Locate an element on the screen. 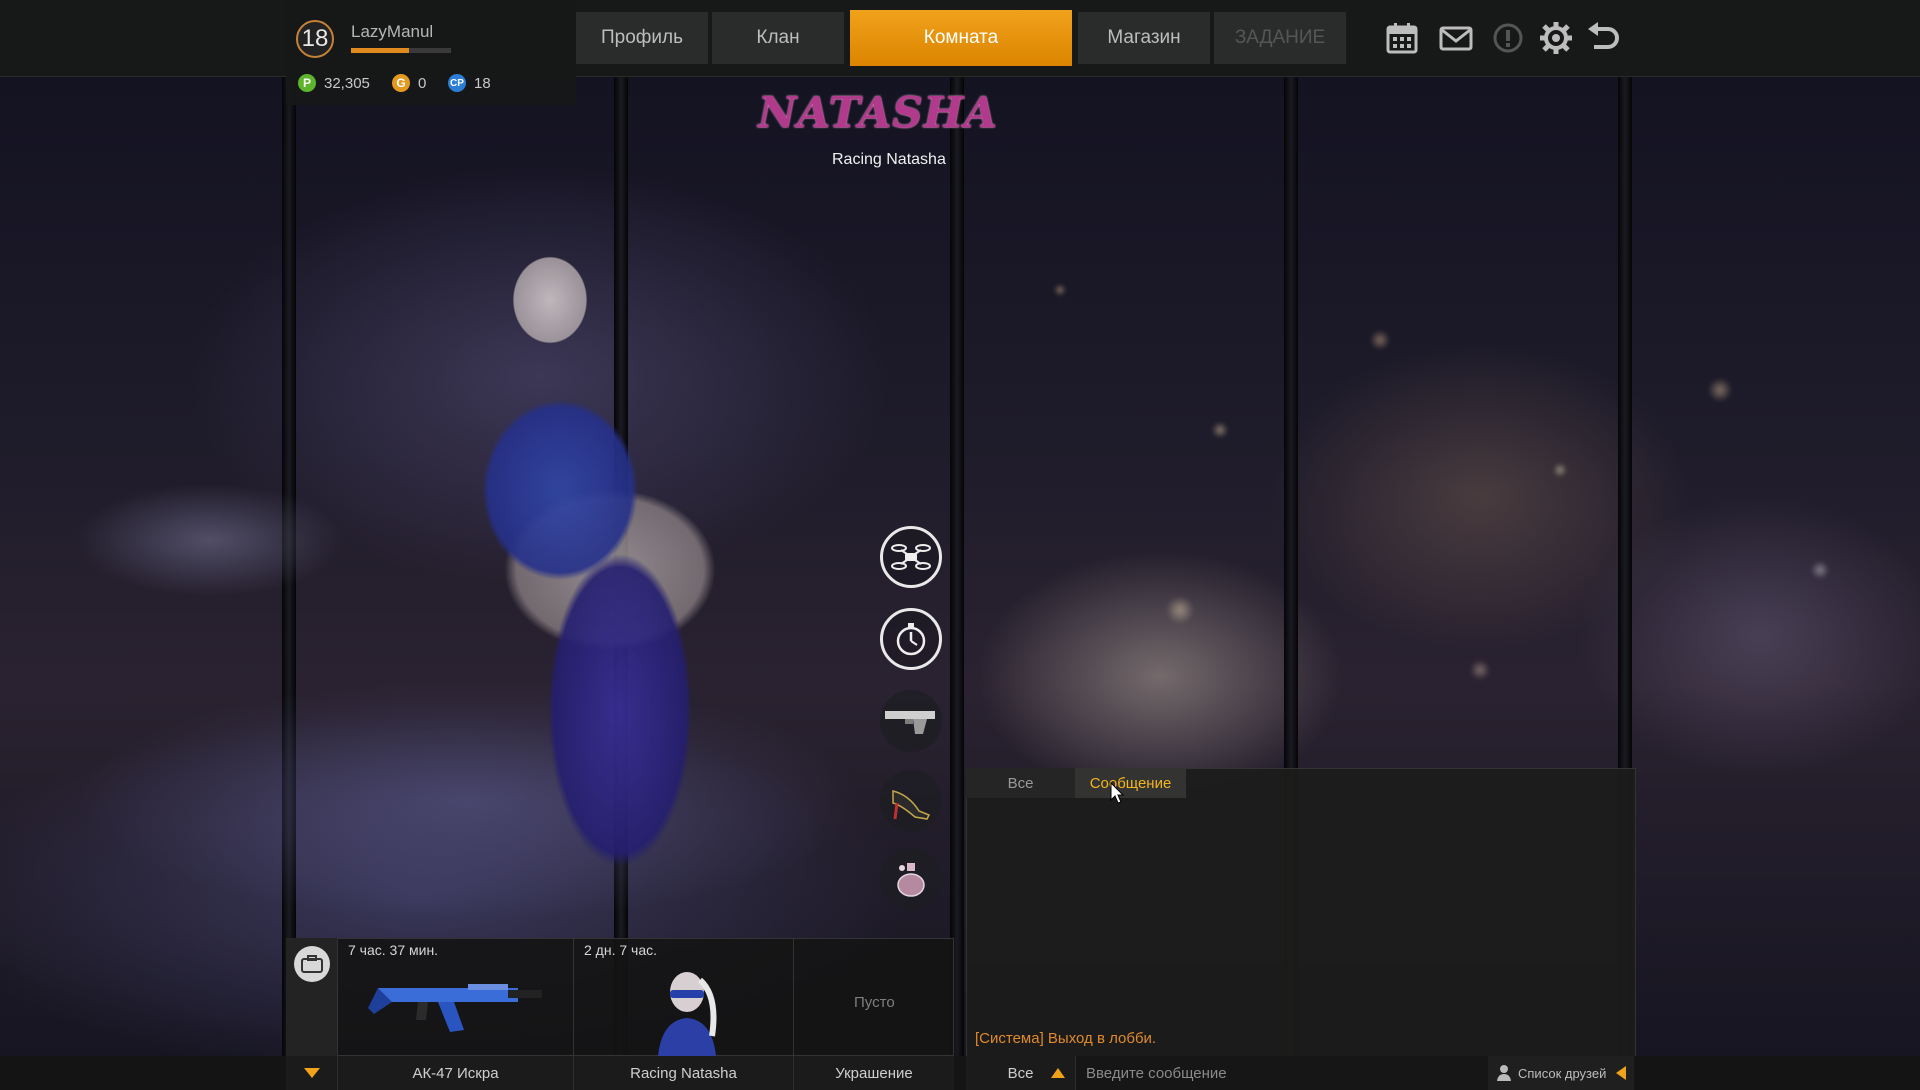 This screenshot has height=1090, width=1920. tab-shop: Магазин is located at coordinates (1144, 38).